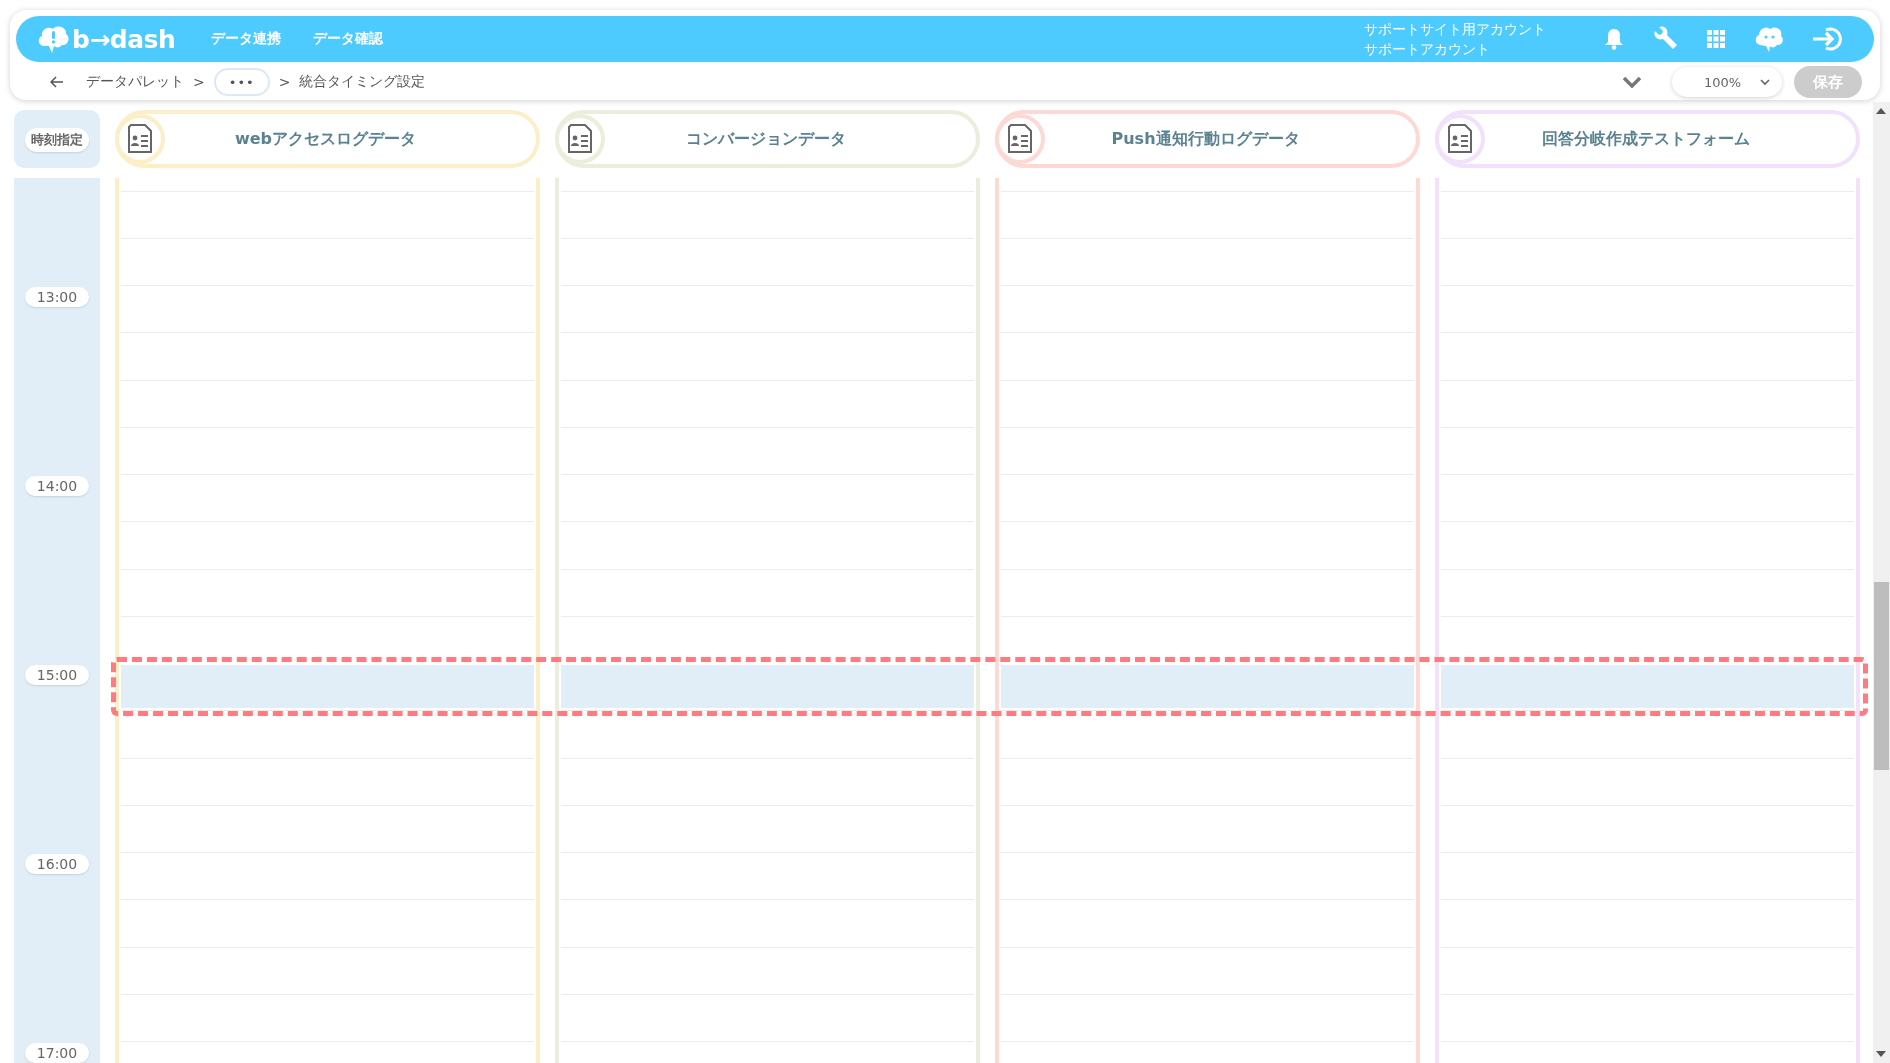  I want to click on back-arrow-icon, so click(57, 82).